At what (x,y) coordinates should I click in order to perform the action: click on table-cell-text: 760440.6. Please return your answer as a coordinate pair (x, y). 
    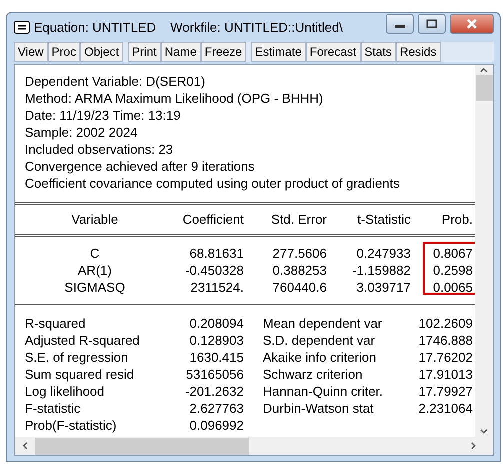
    Looking at the image, I should click on (299, 287).